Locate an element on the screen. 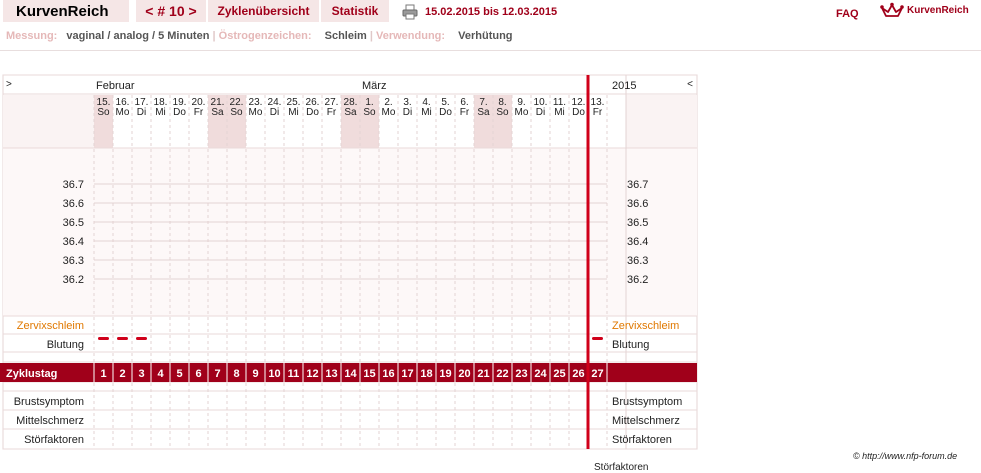  cycle-day-number: 27 is located at coordinates (597, 374).